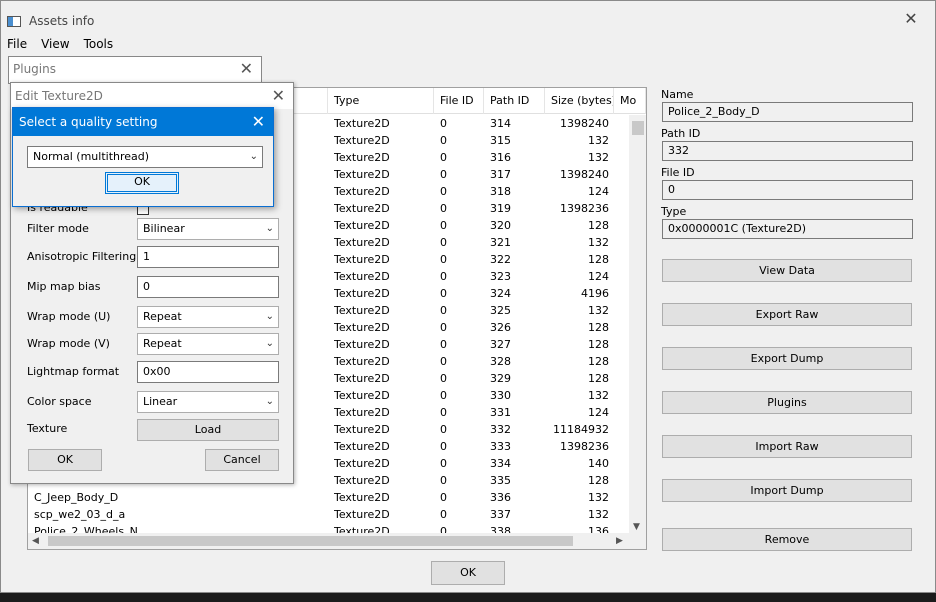 This screenshot has width=936, height=602. Describe the element at coordinates (500, 208) in the screenshot. I see `cell-path-id: 319` at that location.